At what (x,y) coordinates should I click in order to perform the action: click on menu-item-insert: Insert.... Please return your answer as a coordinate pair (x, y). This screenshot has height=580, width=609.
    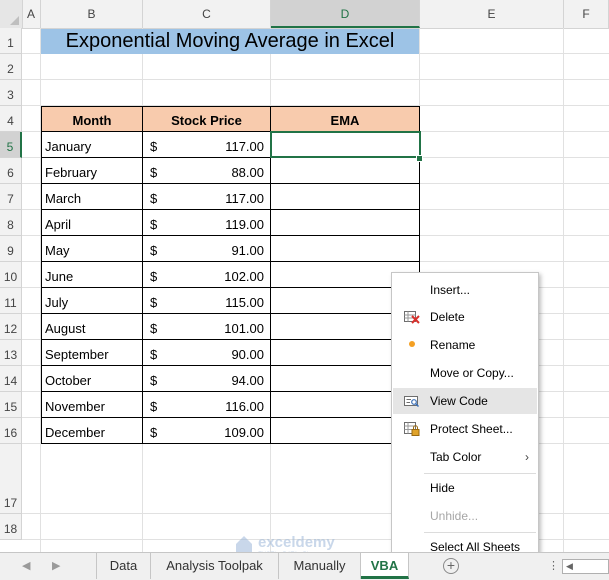
    Looking at the image, I should click on (465, 290).